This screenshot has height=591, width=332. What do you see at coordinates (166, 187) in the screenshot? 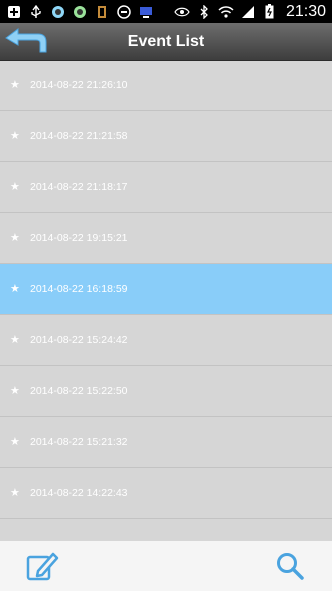
I see `event-row: ★ 2014-08-22 21:18:17` at bounding box center [166, 187].